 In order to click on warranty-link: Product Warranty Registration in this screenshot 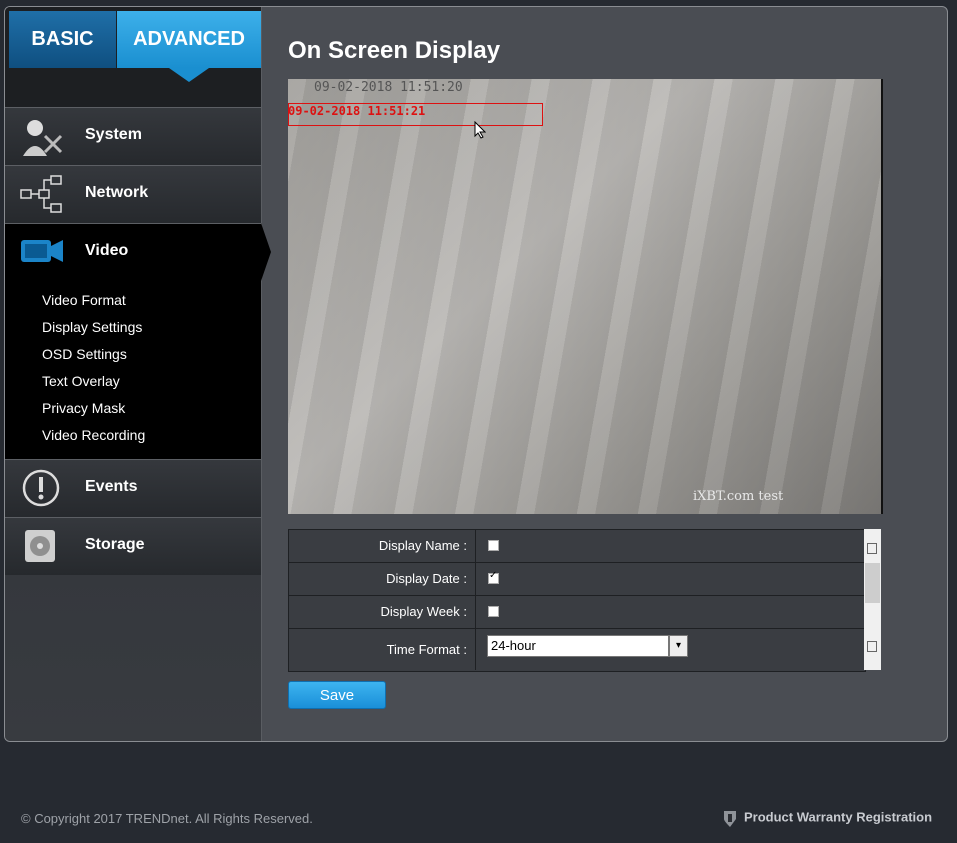, I will do `click(827, 818)`.